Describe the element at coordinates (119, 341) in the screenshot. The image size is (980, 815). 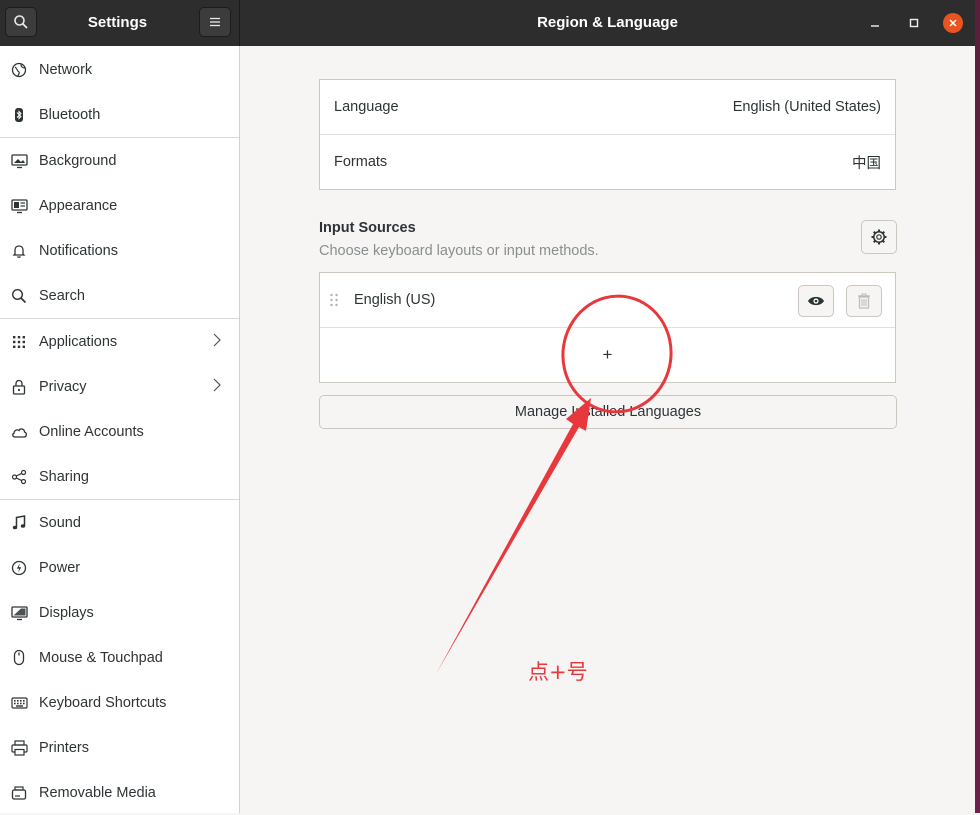
I see `sidebar-item-applications: Applications` at that location.